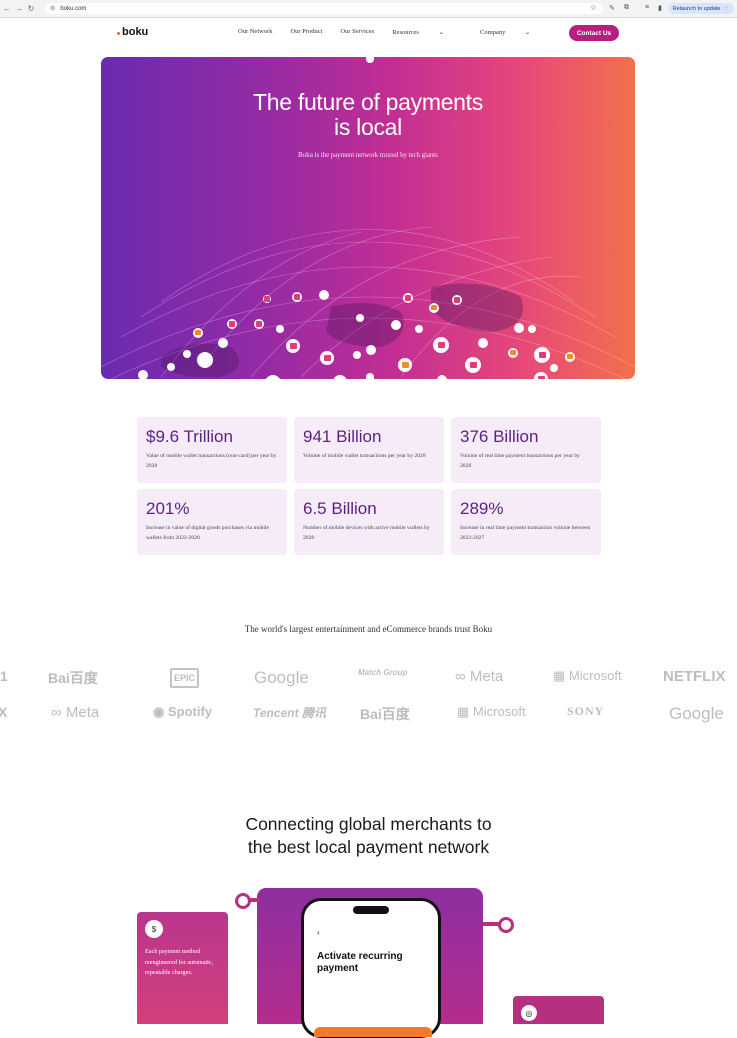 Image resolution: width=737 pixels, height=1038 pixels. Describe the element at coordinates (189, 436) in the screenshot. I see `stat-value: $9.6 Trillion` at that location.